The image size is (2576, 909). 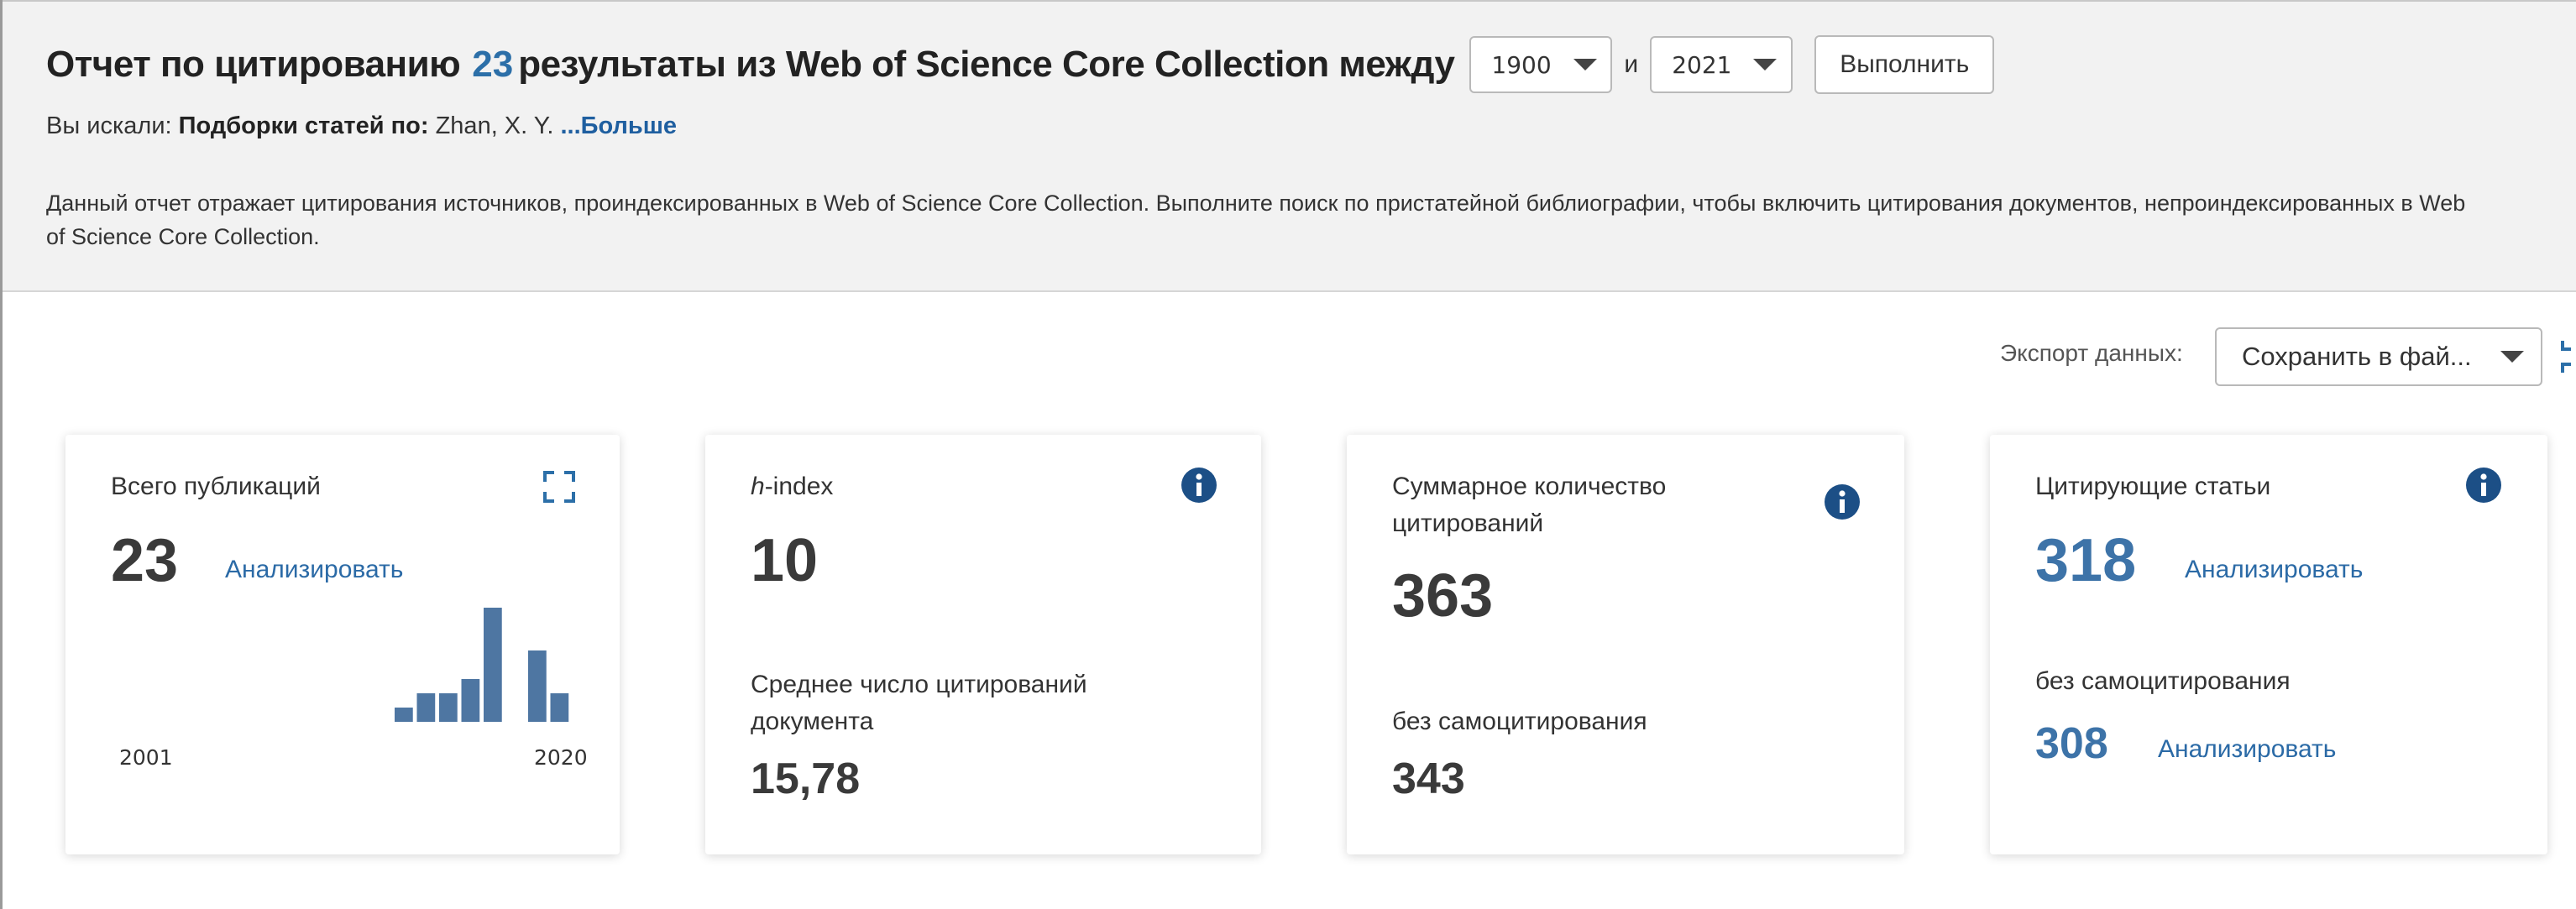 What do you see at coordinates (785, 560) in the screenshot?
I see `h-index-value: 10` at bounding box center [785, 560].